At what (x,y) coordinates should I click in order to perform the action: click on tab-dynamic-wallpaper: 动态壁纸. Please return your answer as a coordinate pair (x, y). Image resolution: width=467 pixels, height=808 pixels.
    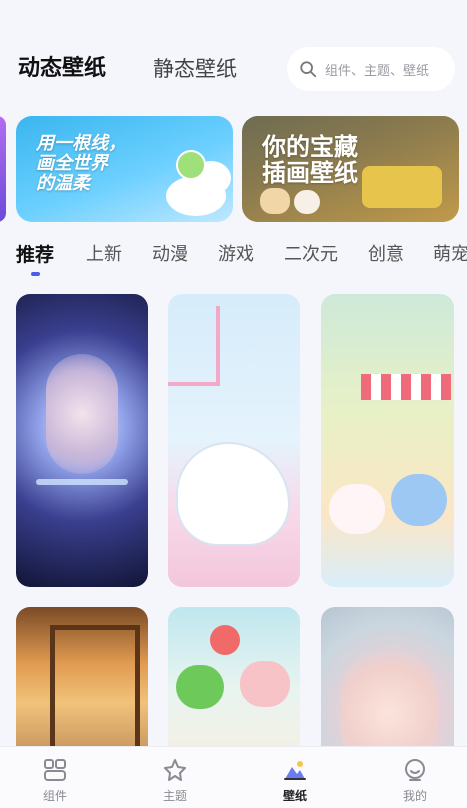
    Looking at the image, I should click on (62, 69).